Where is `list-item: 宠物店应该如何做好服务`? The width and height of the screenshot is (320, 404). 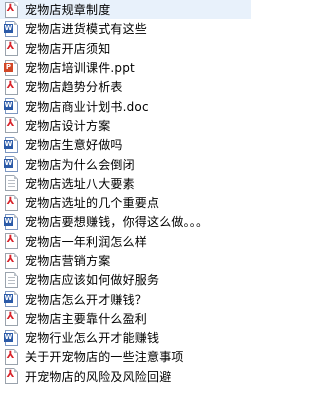 list-item: 宠物店应该如何做好服务 is located at coordinates (125, 279).